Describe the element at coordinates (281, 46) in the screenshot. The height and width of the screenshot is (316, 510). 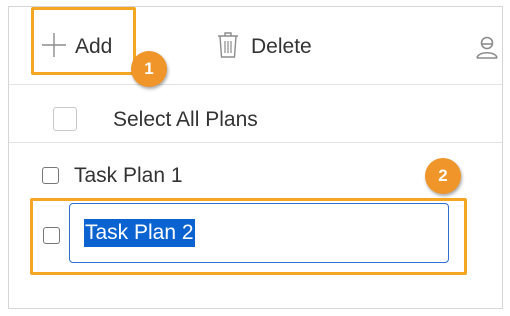
I see `delete-button-label: Delete` at that location.